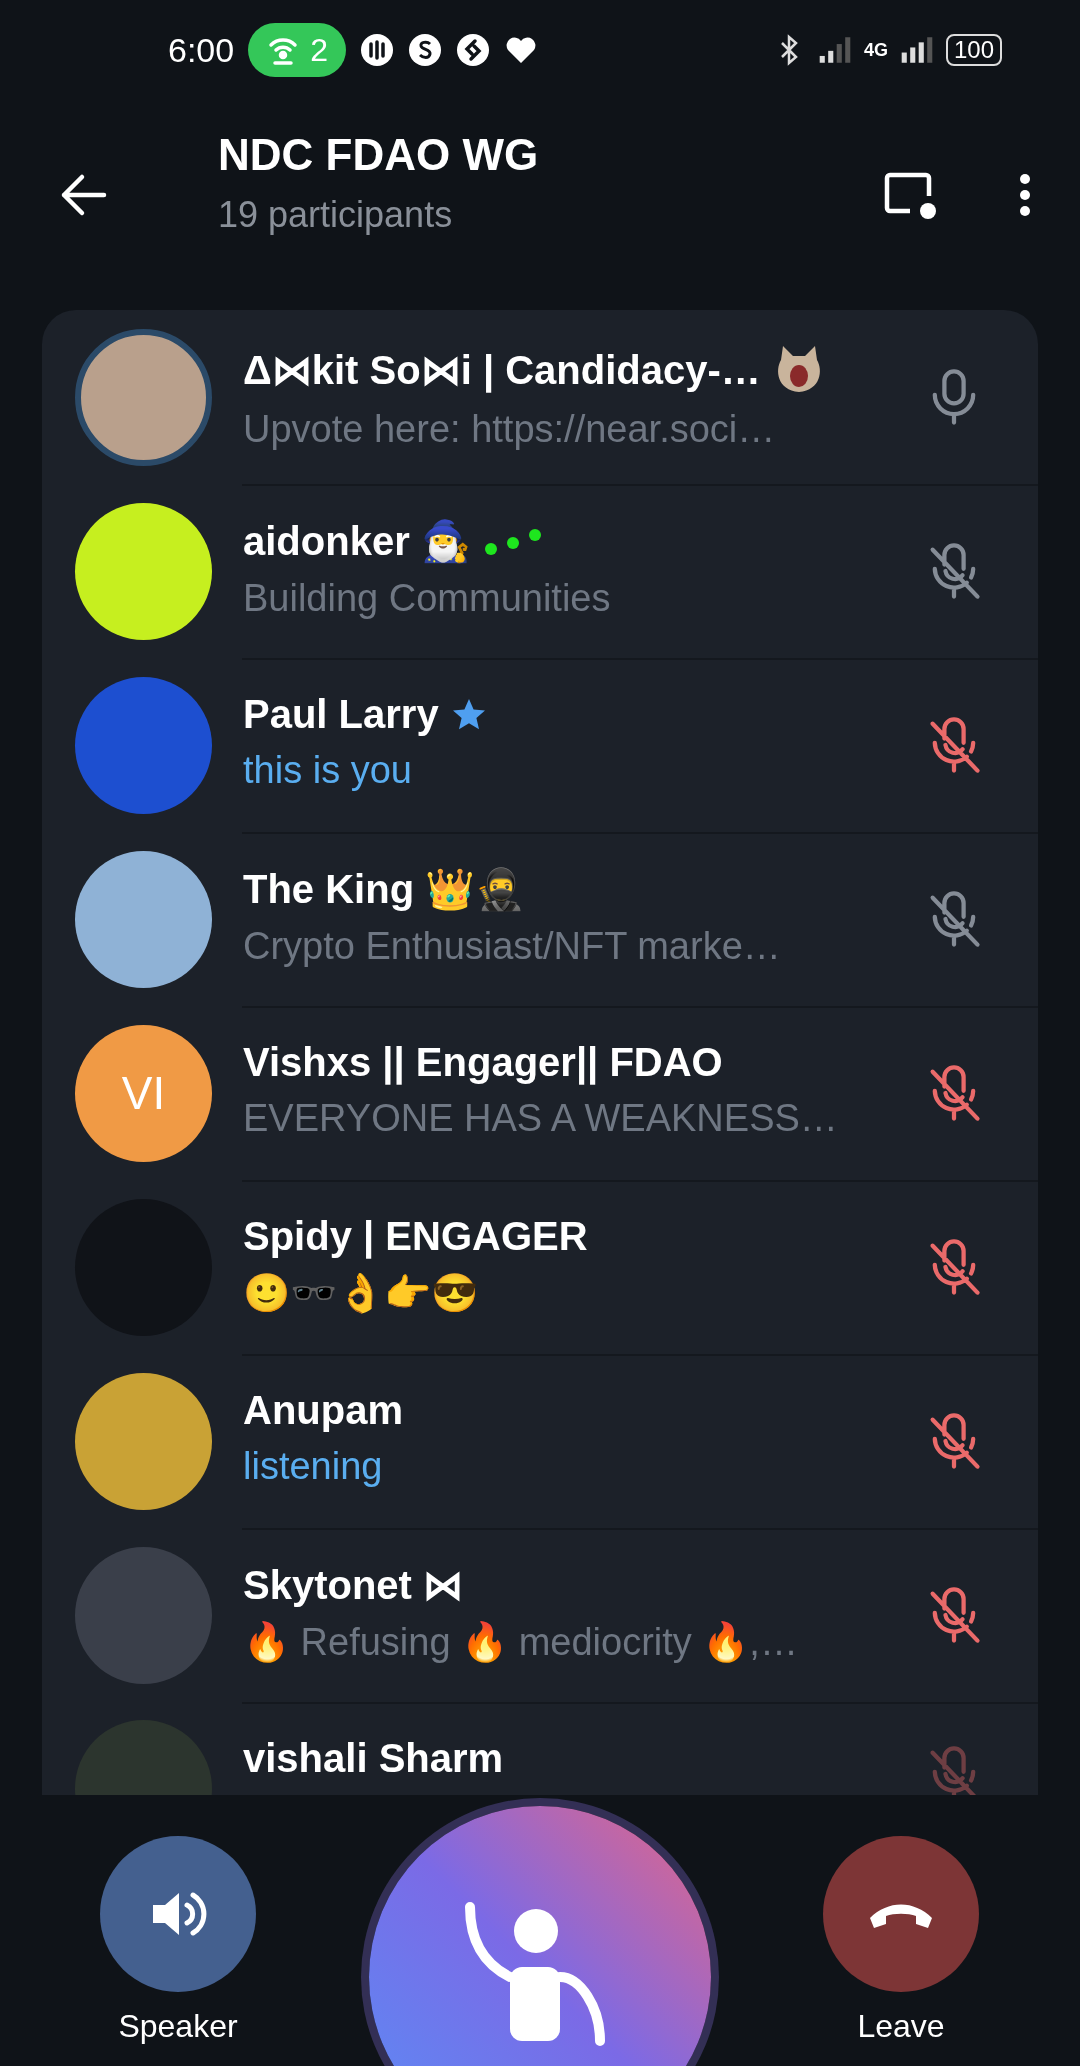 This screenshot has height=2066, width=1080. Describe the element at coordinates (336, 215) in the screenshot. I see `participant-count: 19 participants` at that location.